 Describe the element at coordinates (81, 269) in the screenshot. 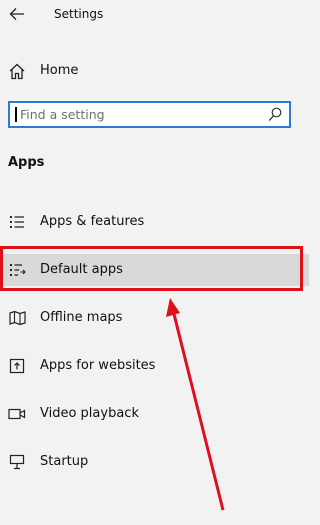

I see `nav-item-label: Default apps` at that location.